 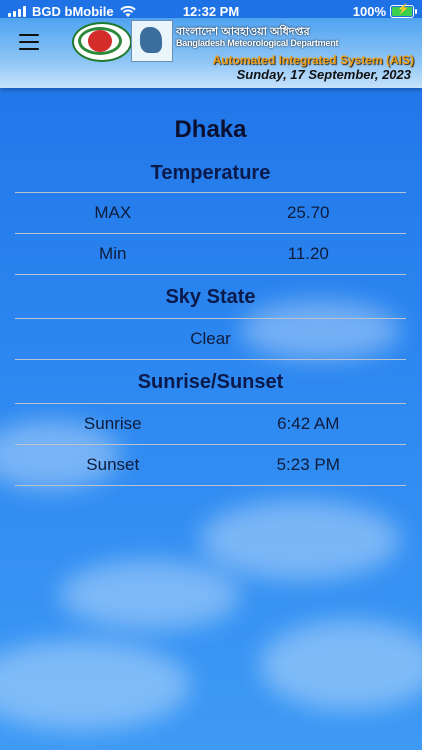 What do you see at coordinates (403, 11) in the screenshot?
I see `battery-icon: ⚡` at bounding box center [403, 11].